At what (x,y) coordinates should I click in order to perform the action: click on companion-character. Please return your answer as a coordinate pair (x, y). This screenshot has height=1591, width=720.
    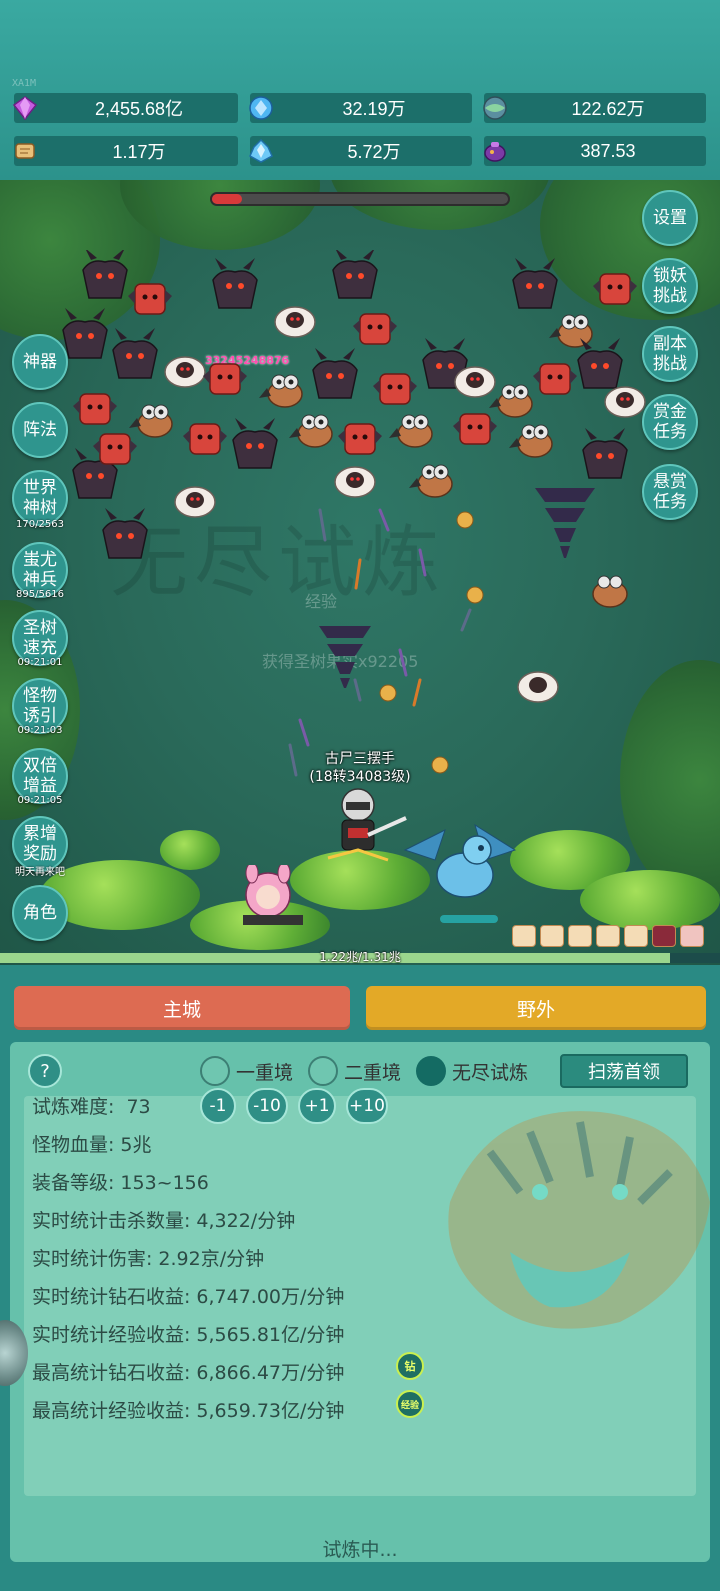
    Looking at the image, I should click on (273, 895).